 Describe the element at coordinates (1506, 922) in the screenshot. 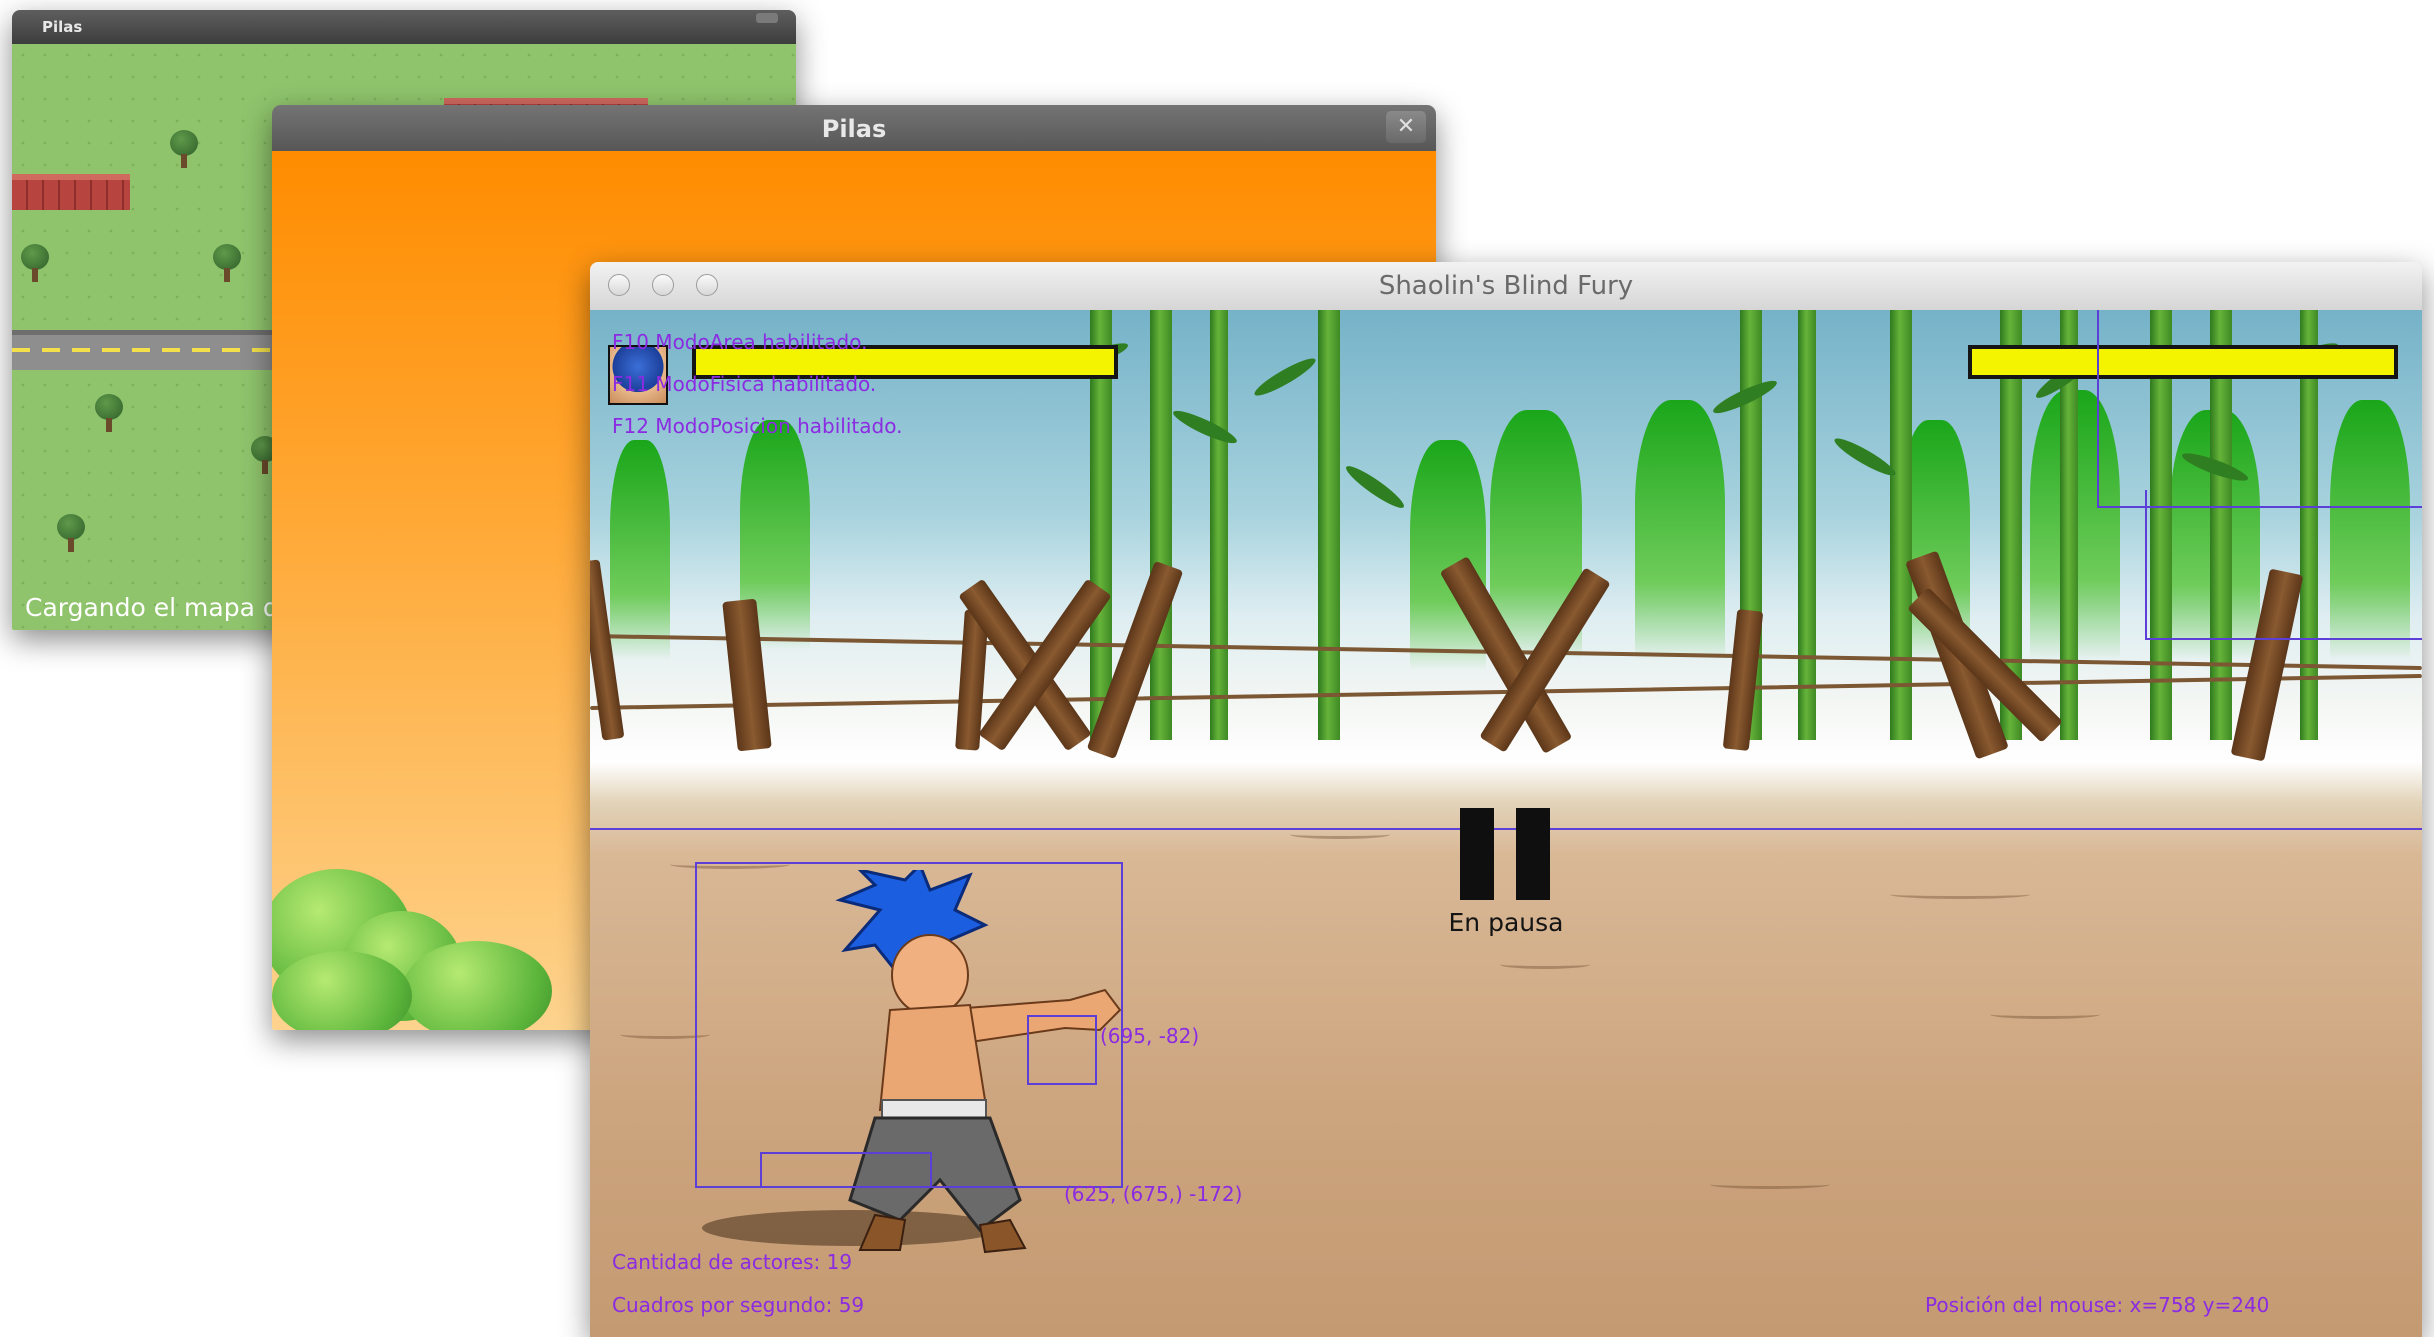

I see `pause-label: En pausa` at that location.